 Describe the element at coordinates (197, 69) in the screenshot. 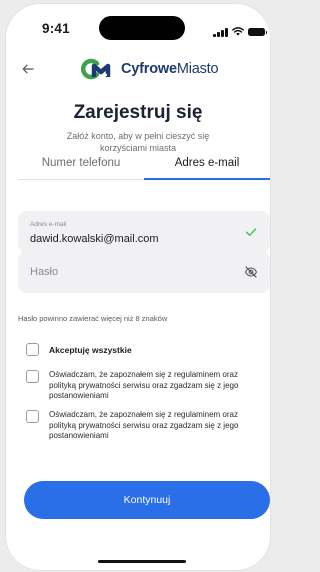

I see `logo-wordmark-light: Miasto` at that location.